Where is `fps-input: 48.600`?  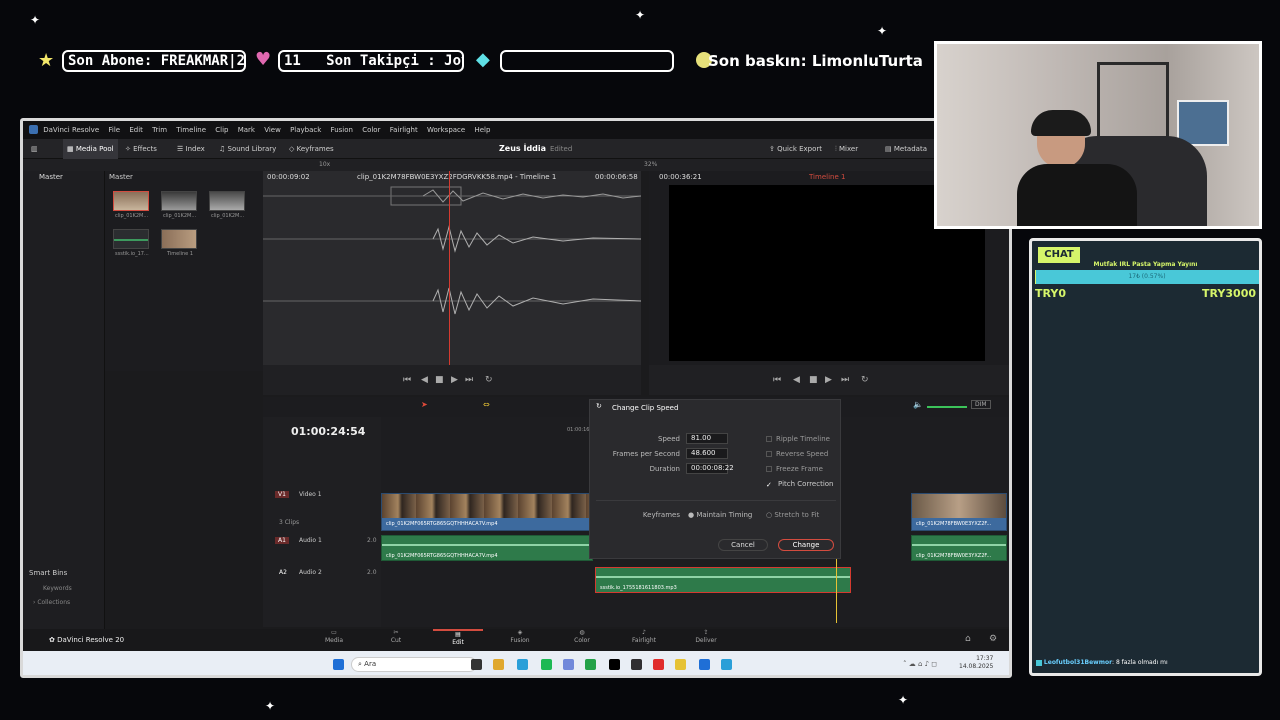 fps-input: 48.600 is located at coordinates (707, 453).